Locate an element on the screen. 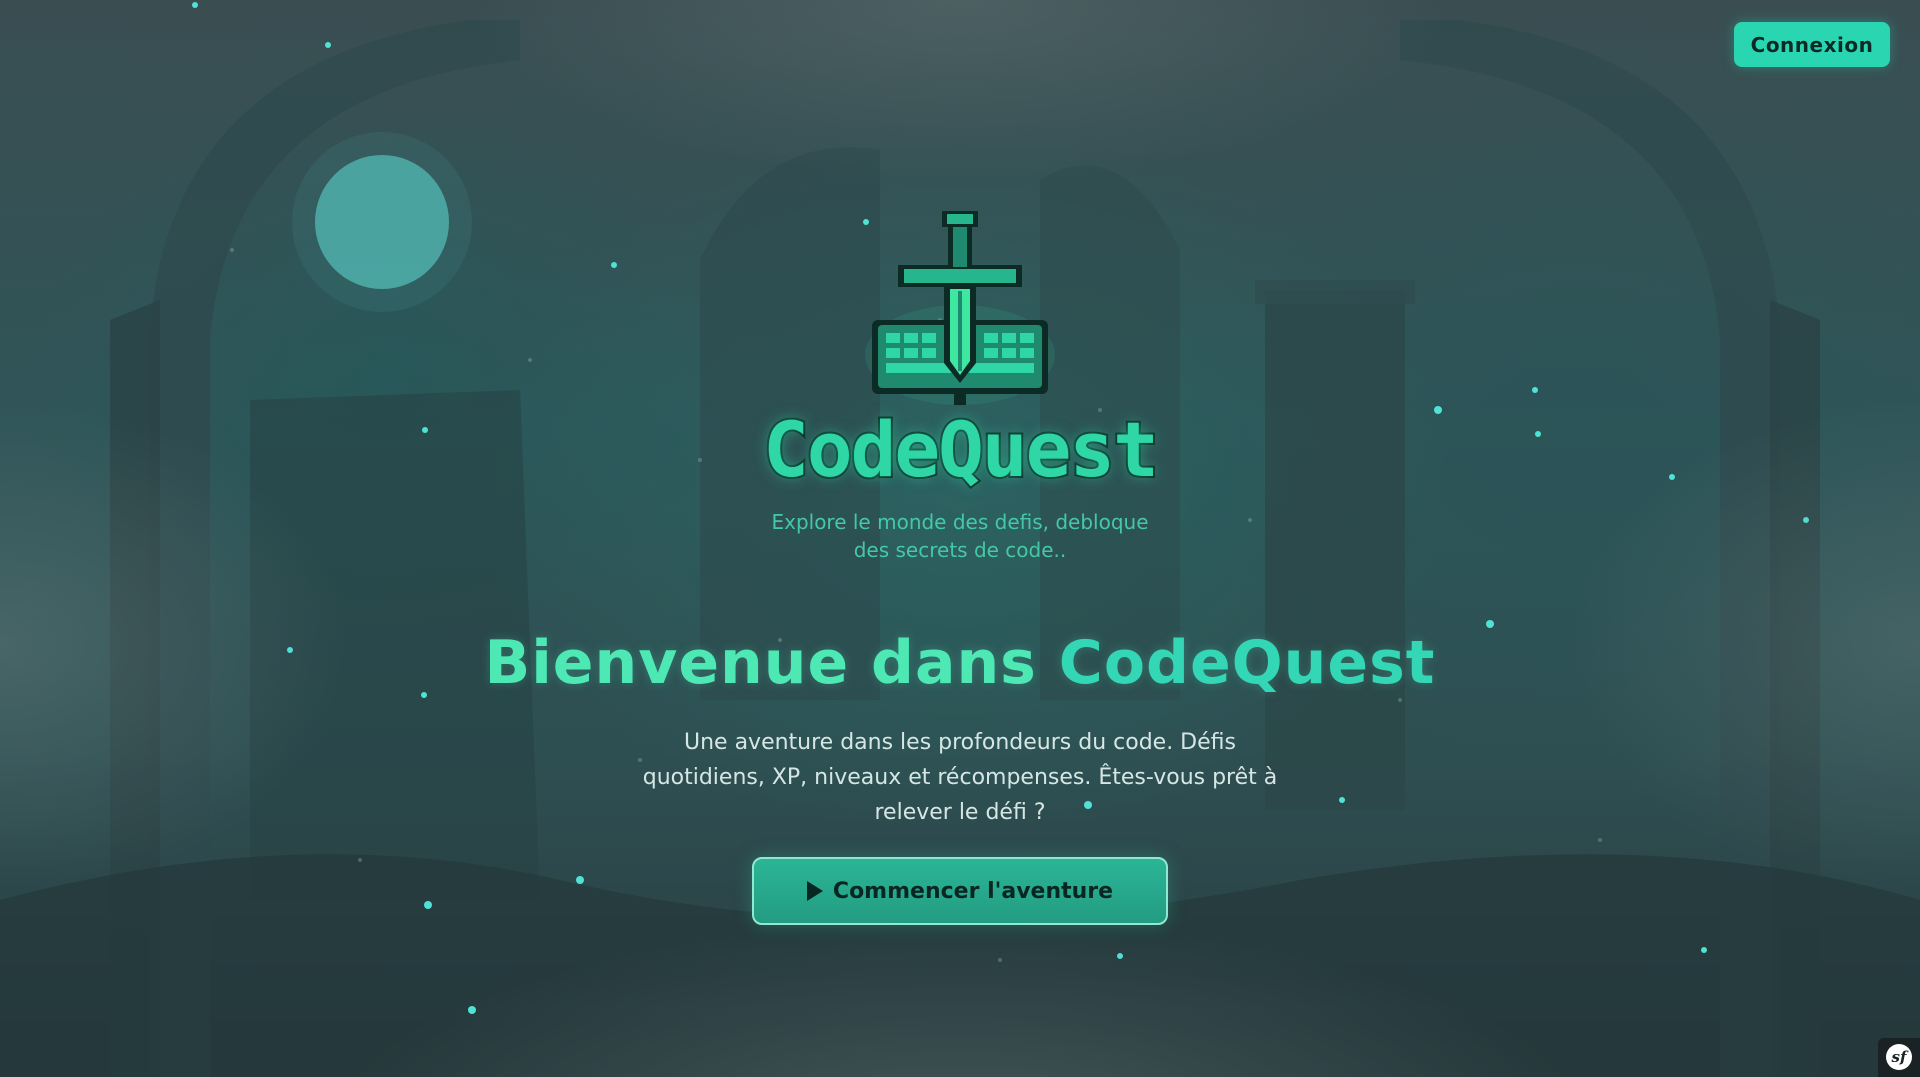 The image size is (1920, 1077). logo-title: CodeQuest is located at coordinates (961, 449).